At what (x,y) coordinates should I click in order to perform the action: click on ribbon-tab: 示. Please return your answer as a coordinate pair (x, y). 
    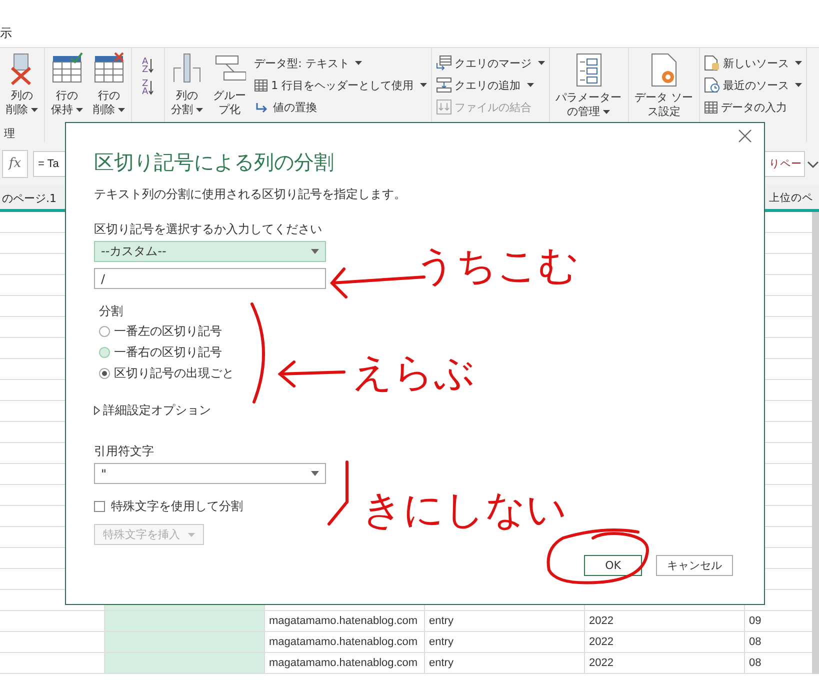
    Looking at the image, I should click on (6, 33).